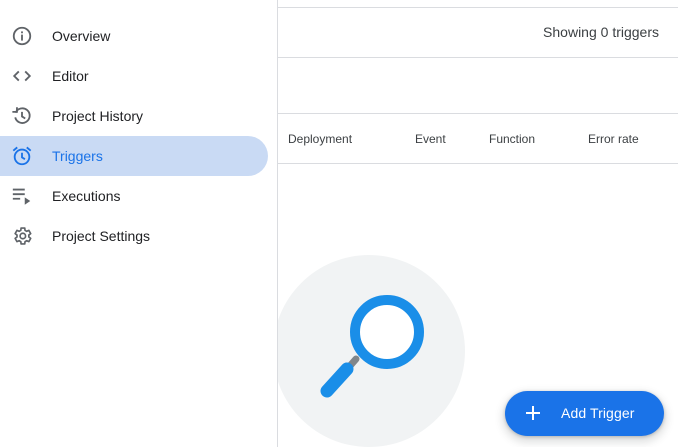 This screenshot has width=678, height=447. I want to click on nav-item-label: Overview, so click(81, 36).